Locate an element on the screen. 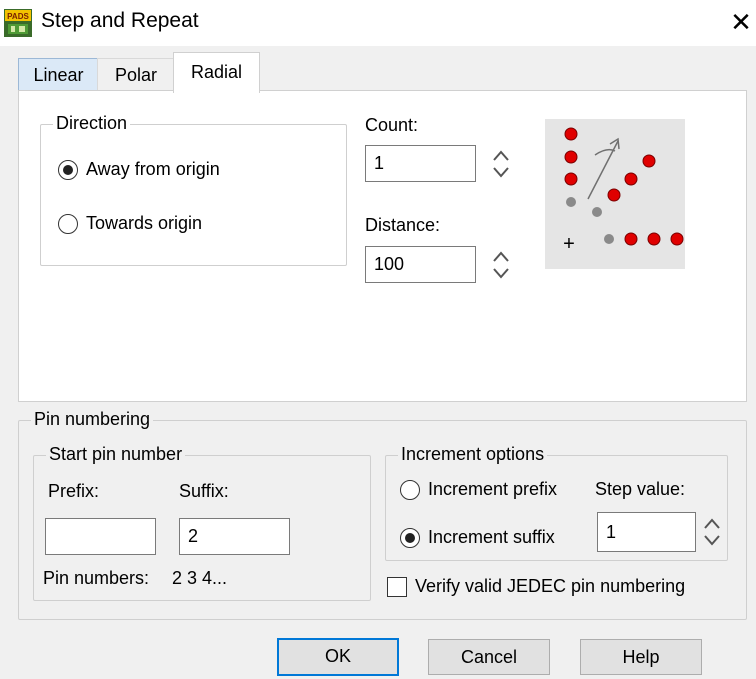 The width and height of the screenshot is (756, 679). verify-jedec-checkbox is located at coordinates (397, 587).